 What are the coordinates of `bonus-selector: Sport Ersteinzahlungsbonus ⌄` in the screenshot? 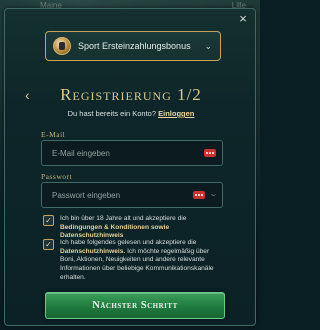 It's located at (133, 46).